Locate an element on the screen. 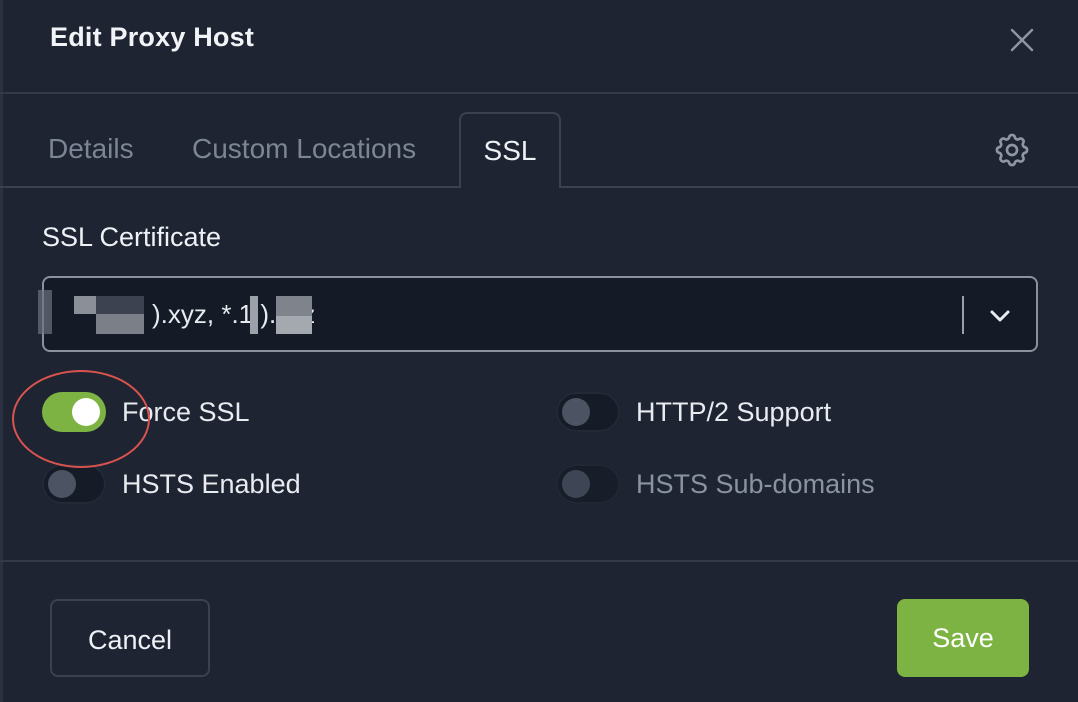 The height and width of the screenshot is (702, 1078). http2-support-switch is located at coordinates (588, 412).